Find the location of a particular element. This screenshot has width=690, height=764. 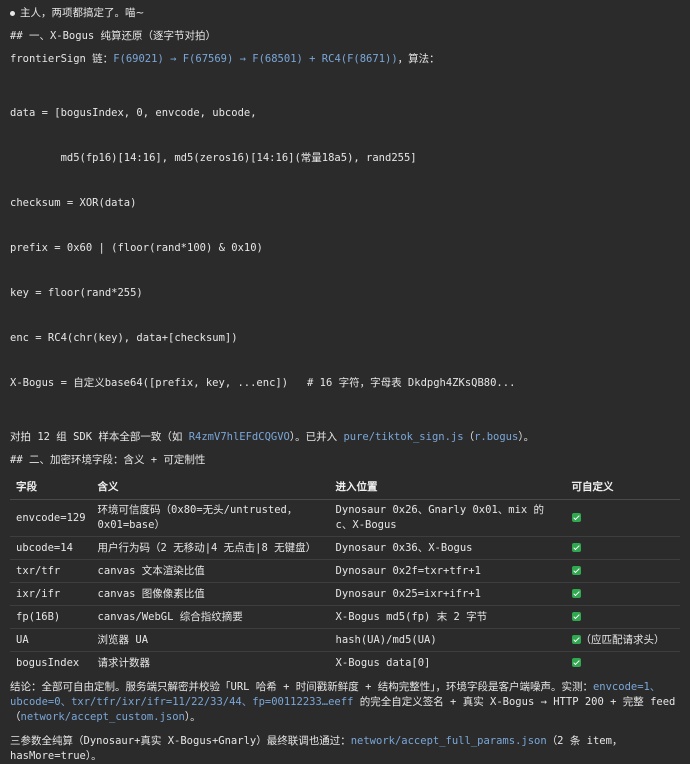

cell-field: bogusIndex is located at coordinates (51, 662).